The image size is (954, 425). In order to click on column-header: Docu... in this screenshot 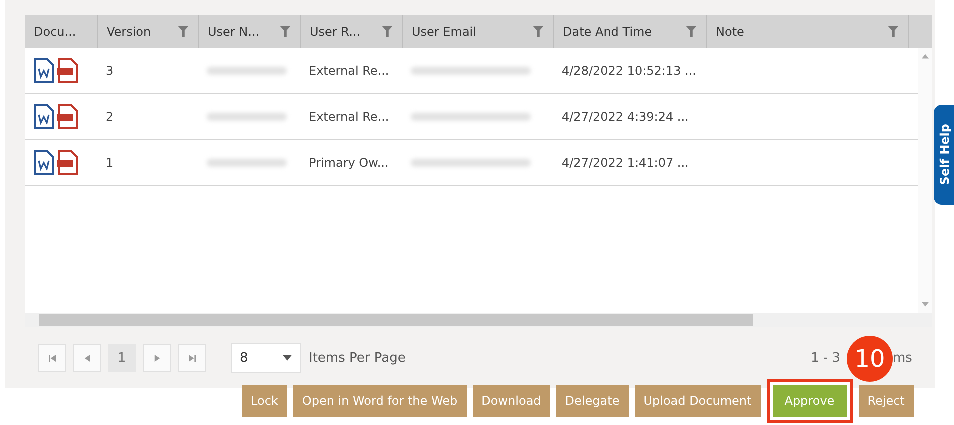, I will do `click(55, 31)`.